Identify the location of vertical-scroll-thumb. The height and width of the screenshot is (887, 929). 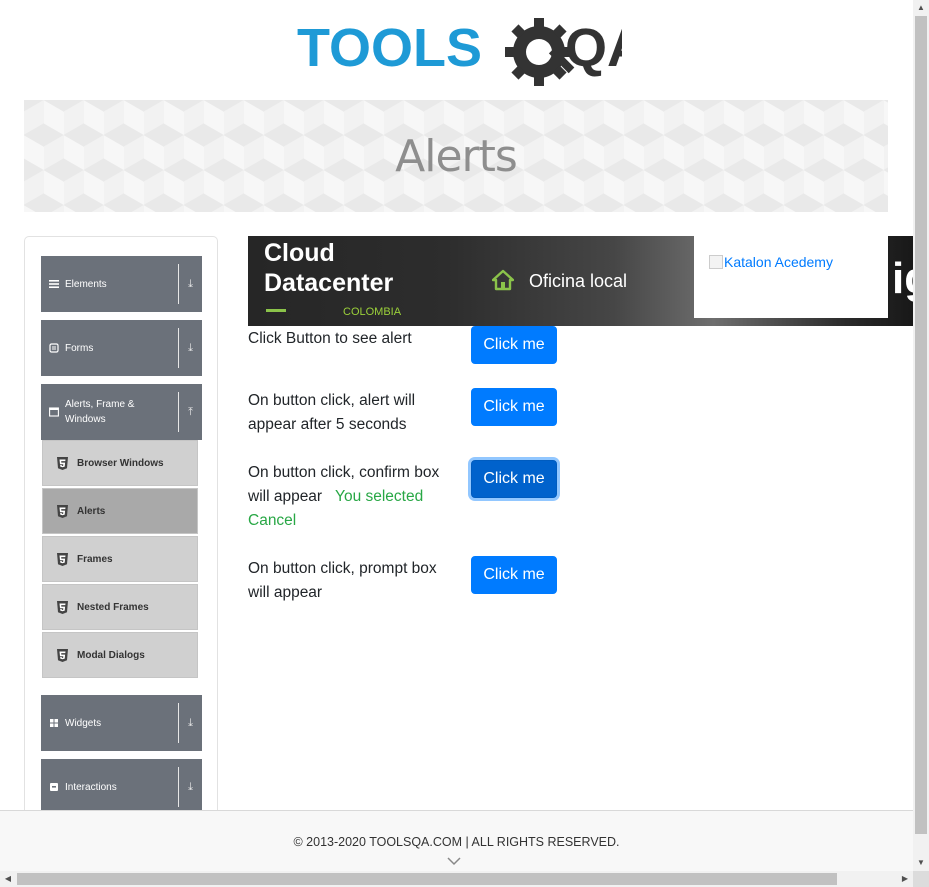
(921, 425).